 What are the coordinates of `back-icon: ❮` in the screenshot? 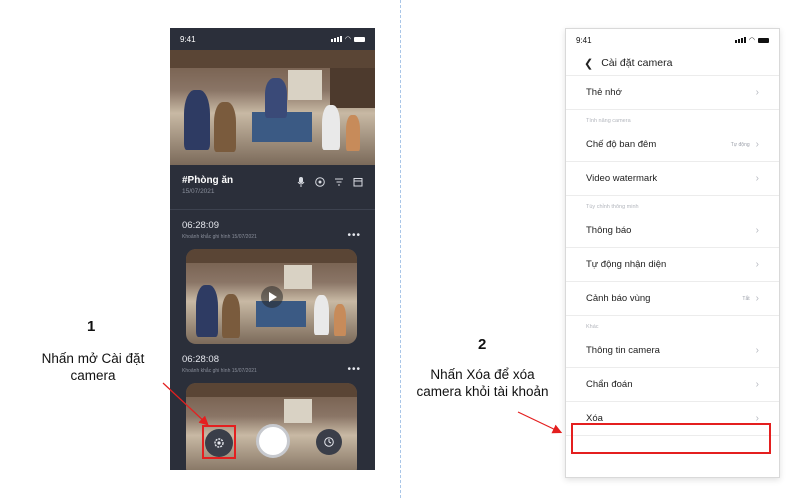 It's located at (588, 63).